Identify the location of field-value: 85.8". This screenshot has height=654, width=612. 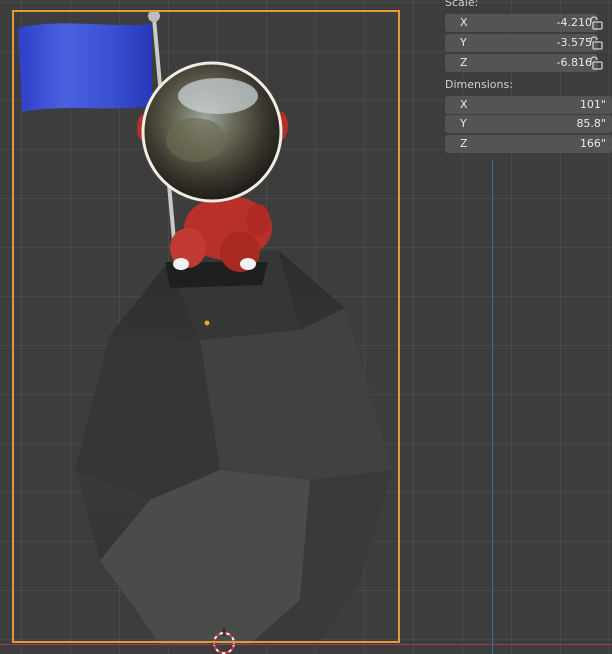
(591, 123).